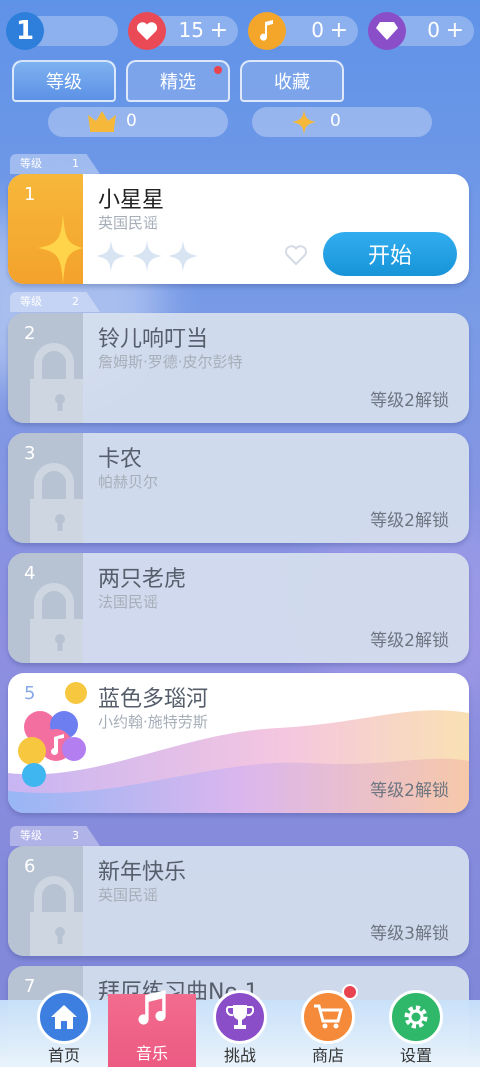 This screenshot has width=480, height=1067. What do you see at coordinates (75, 163) in the screenshot?
I see `level-tag-number: 1` at bounding box center [75, 163].